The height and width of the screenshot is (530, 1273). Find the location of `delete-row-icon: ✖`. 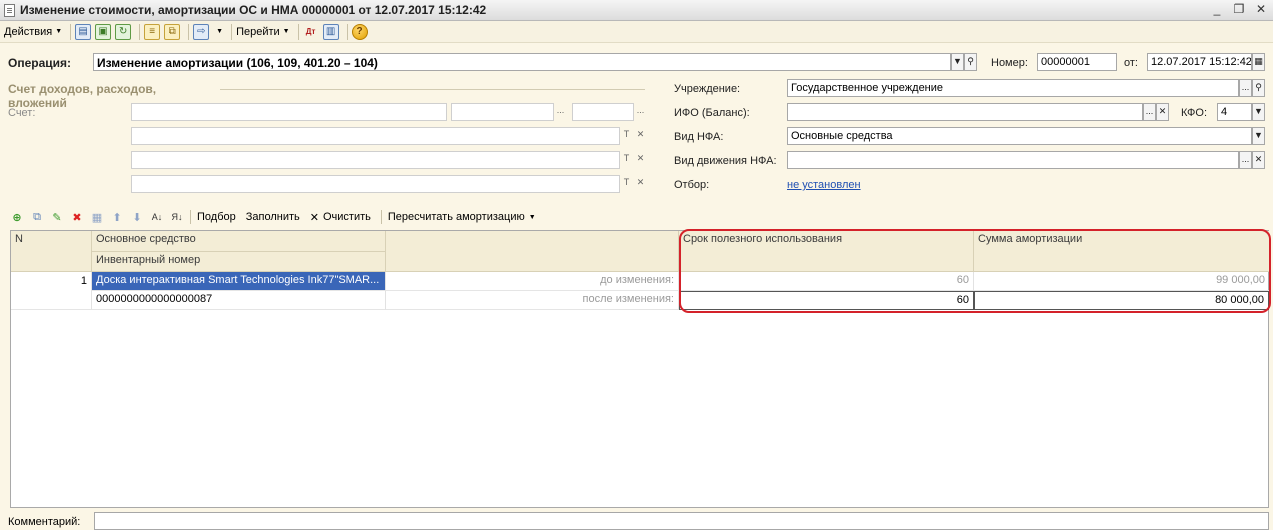

delete-row-icon: ✖ is located at coordinates (77, 217).